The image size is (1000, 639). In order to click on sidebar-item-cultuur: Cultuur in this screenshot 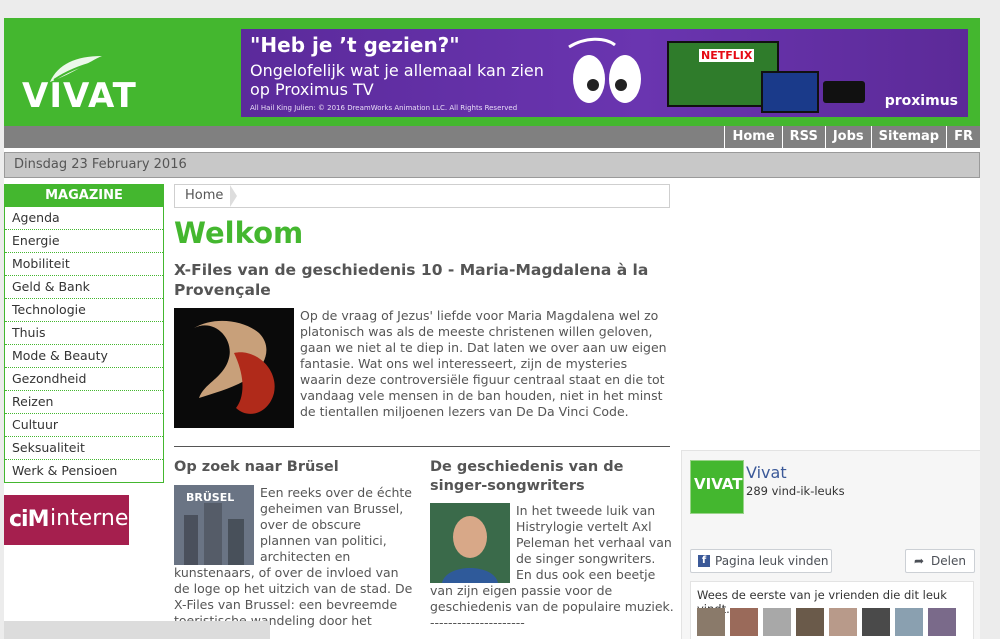, I will do `click(84, 425)`.